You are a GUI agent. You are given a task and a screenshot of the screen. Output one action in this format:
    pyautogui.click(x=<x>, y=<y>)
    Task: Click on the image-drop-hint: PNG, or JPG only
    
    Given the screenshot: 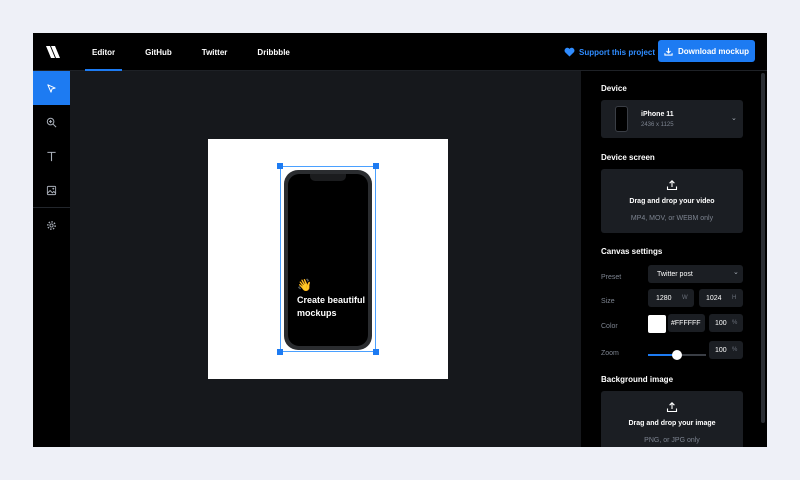 What is the action you would take?
    pyautogui.click(x=672, y=440)
    